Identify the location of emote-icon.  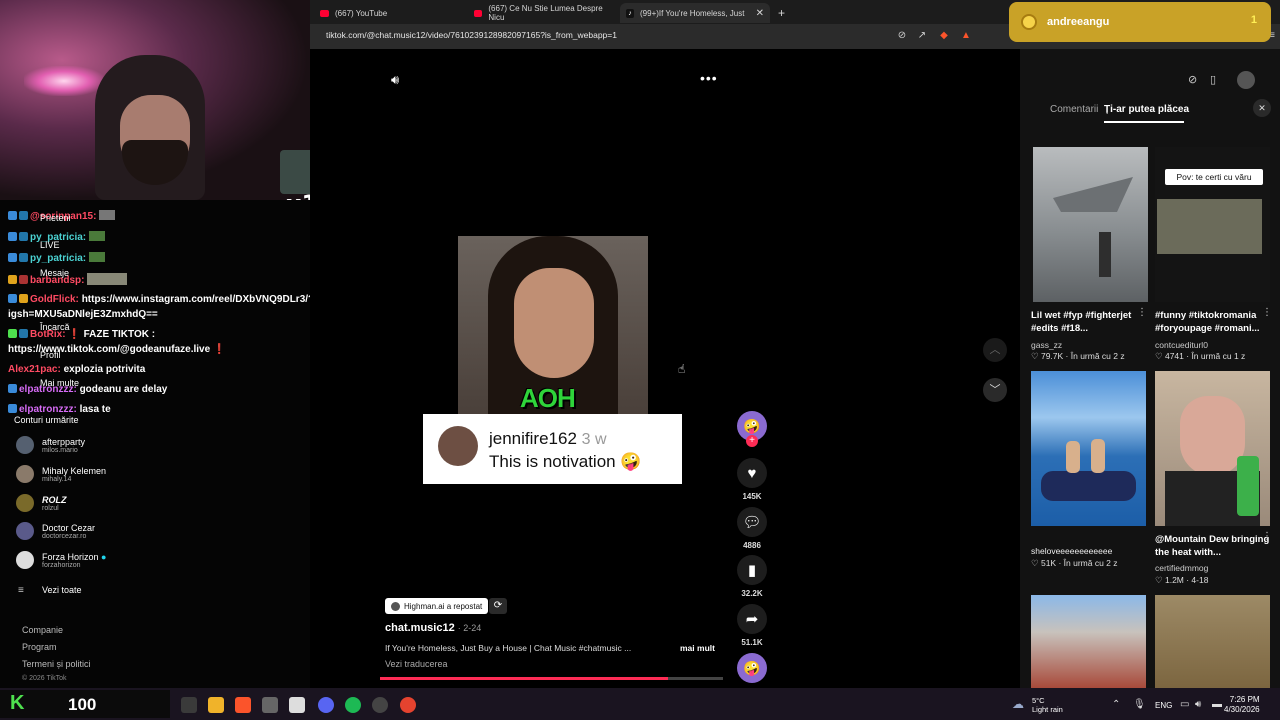
(96, 257).